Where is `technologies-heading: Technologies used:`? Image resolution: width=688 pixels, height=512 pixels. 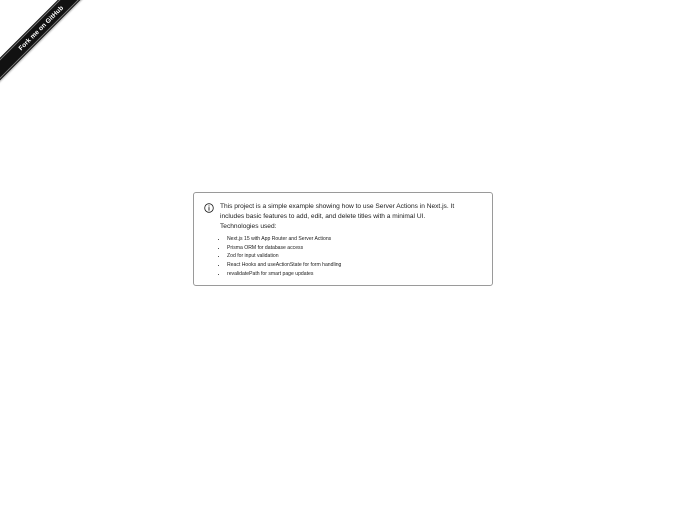 technologies-heading: Technologies used: is located at coordinates (248, 226).